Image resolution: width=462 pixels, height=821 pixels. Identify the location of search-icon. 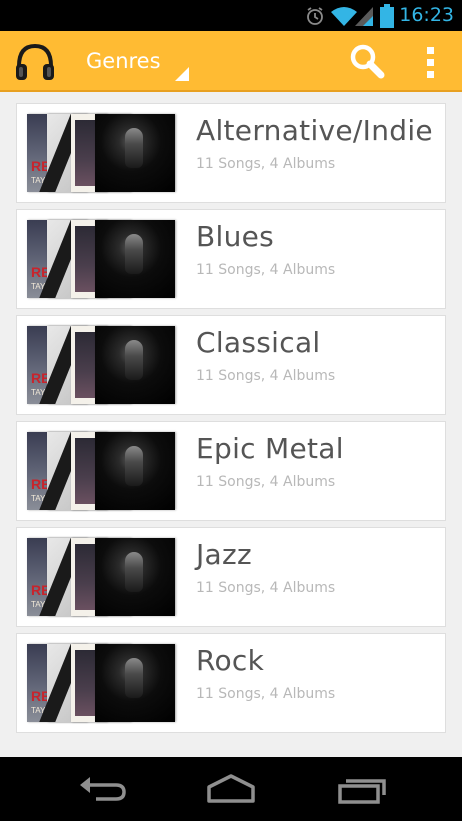
(367, 62).